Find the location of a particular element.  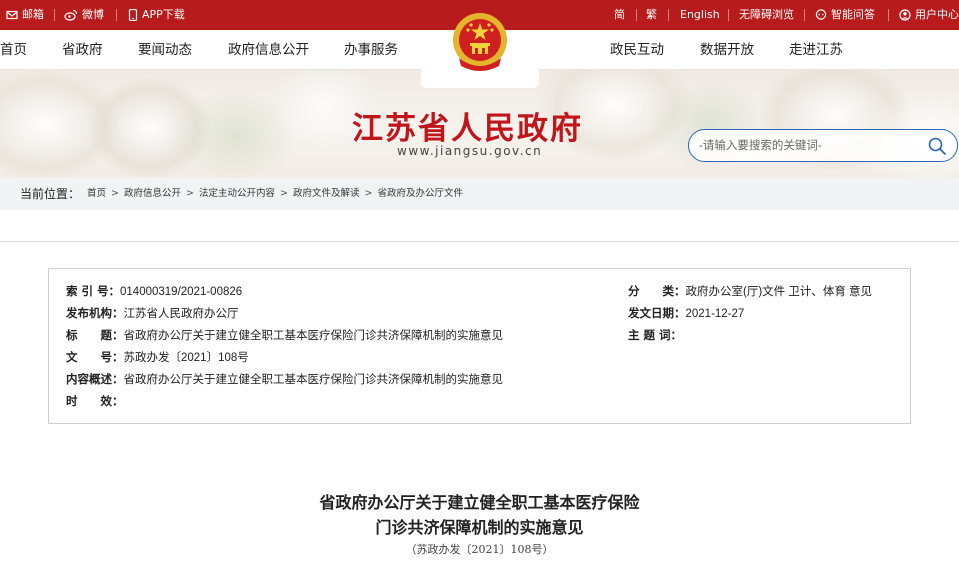

search-box is located at coordinates (823, 145).